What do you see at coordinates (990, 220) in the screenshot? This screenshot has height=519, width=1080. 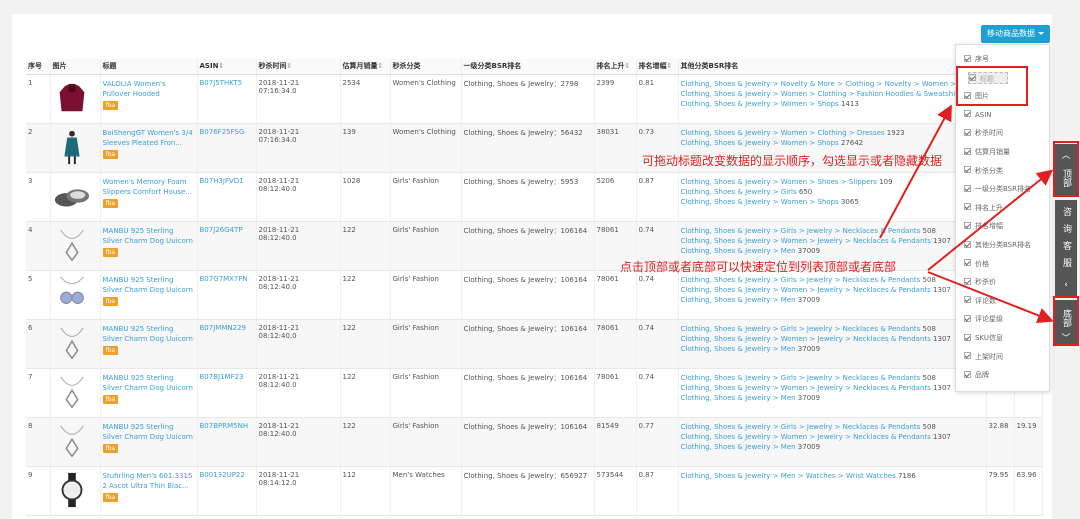 I see `arrow-to-top` at bounding box center [990, 220].